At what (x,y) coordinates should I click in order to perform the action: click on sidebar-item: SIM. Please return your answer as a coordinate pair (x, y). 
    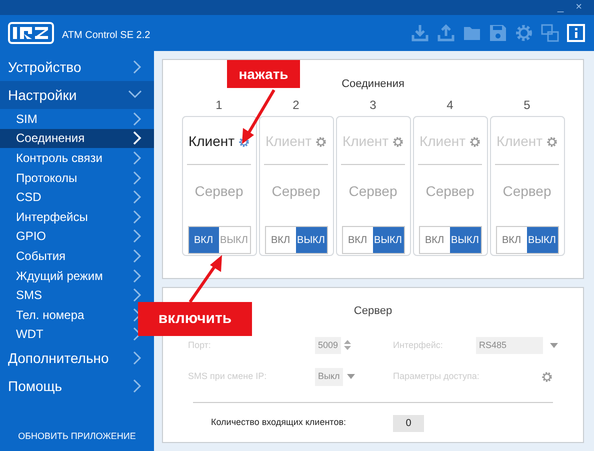
    Looking at the image, I should click on (77, 119).